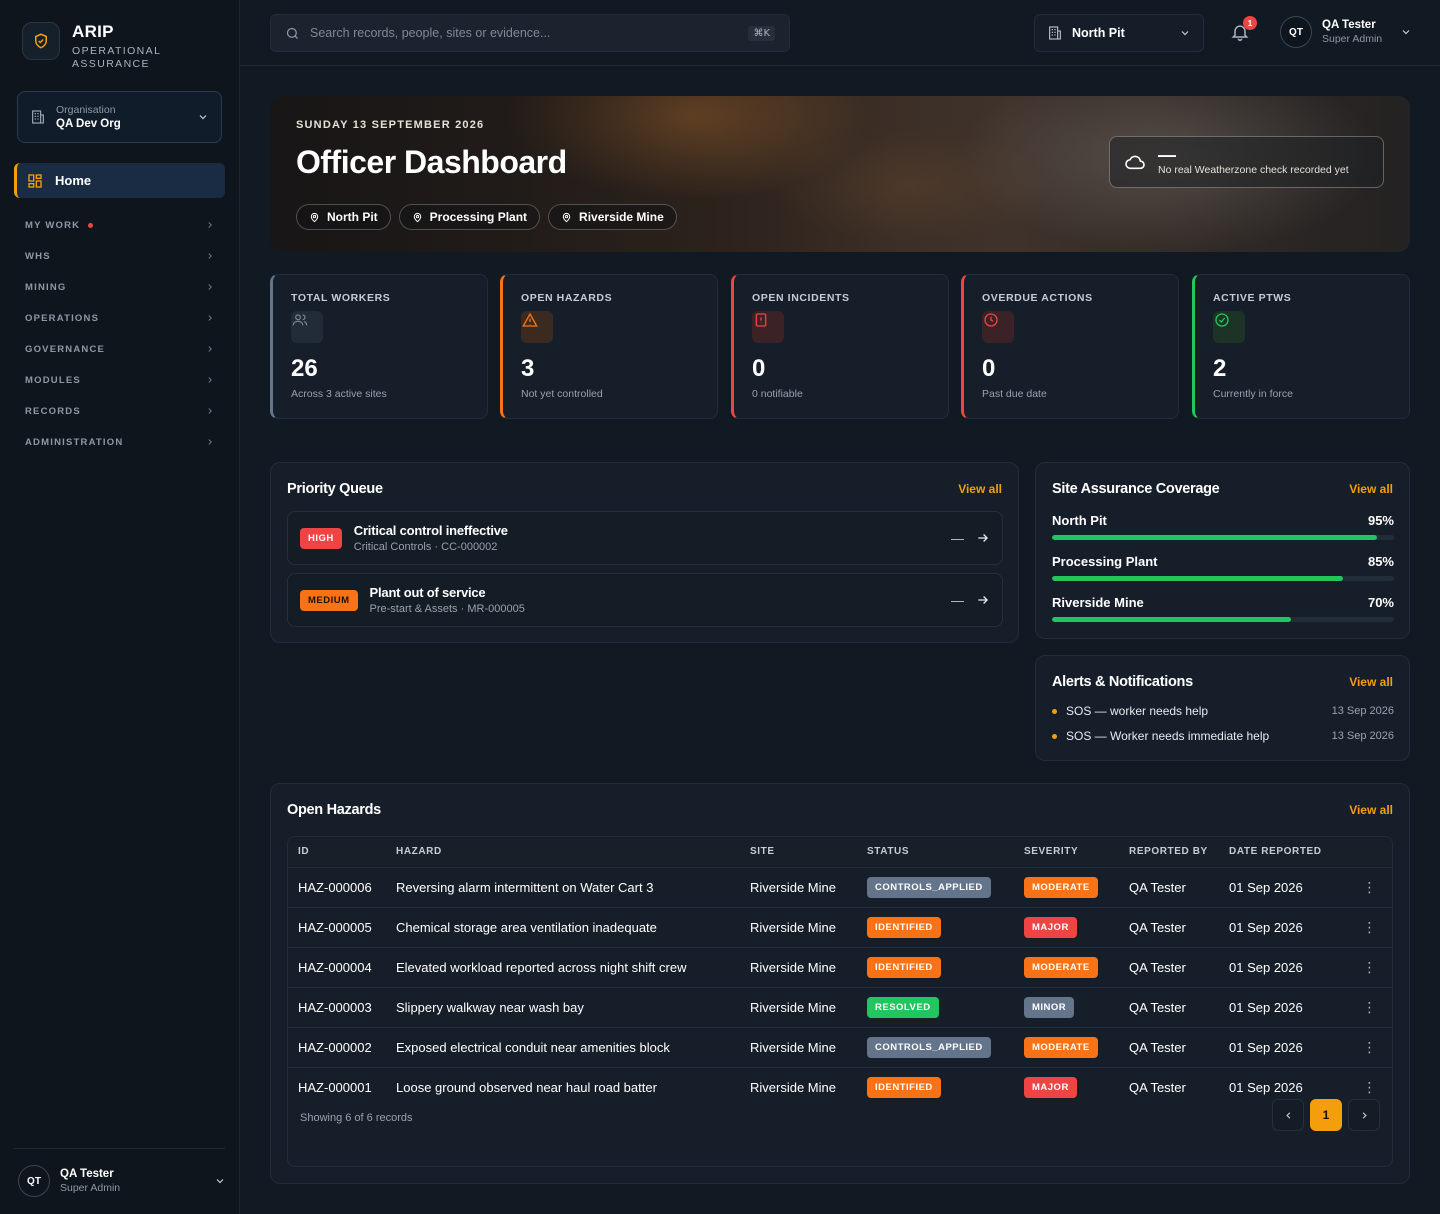 The height and width of the screenshot is (1214, 1440). Describe the element at coordinates (1380, 602) in the screenshot. I see `coverage-percent: 70%` at that location.